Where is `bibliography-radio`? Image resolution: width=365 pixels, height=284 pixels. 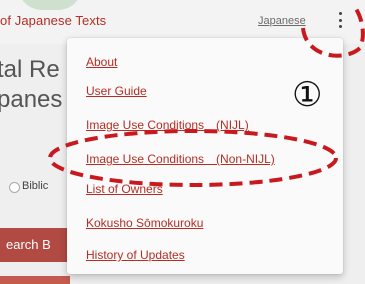 bibliography-radio is located at coordinates (14, 187).